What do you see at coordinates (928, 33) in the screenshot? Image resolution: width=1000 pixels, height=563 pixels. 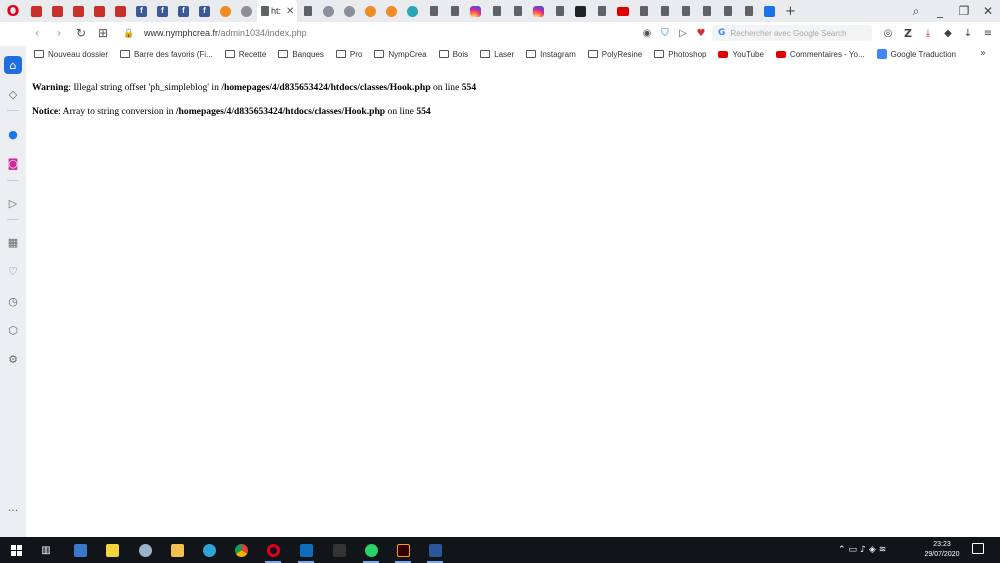 I see `download-extension-icon: ⤓` at bounding box center [928, 33].